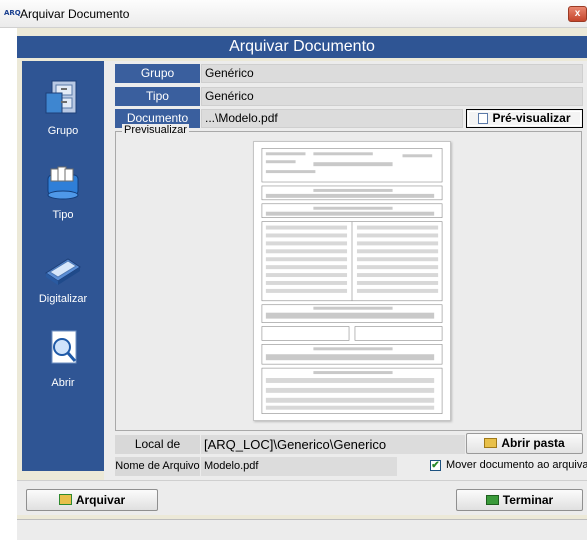  I want to click on local-de-arquivo-label: Local de Arquivo, so click(157, 452).